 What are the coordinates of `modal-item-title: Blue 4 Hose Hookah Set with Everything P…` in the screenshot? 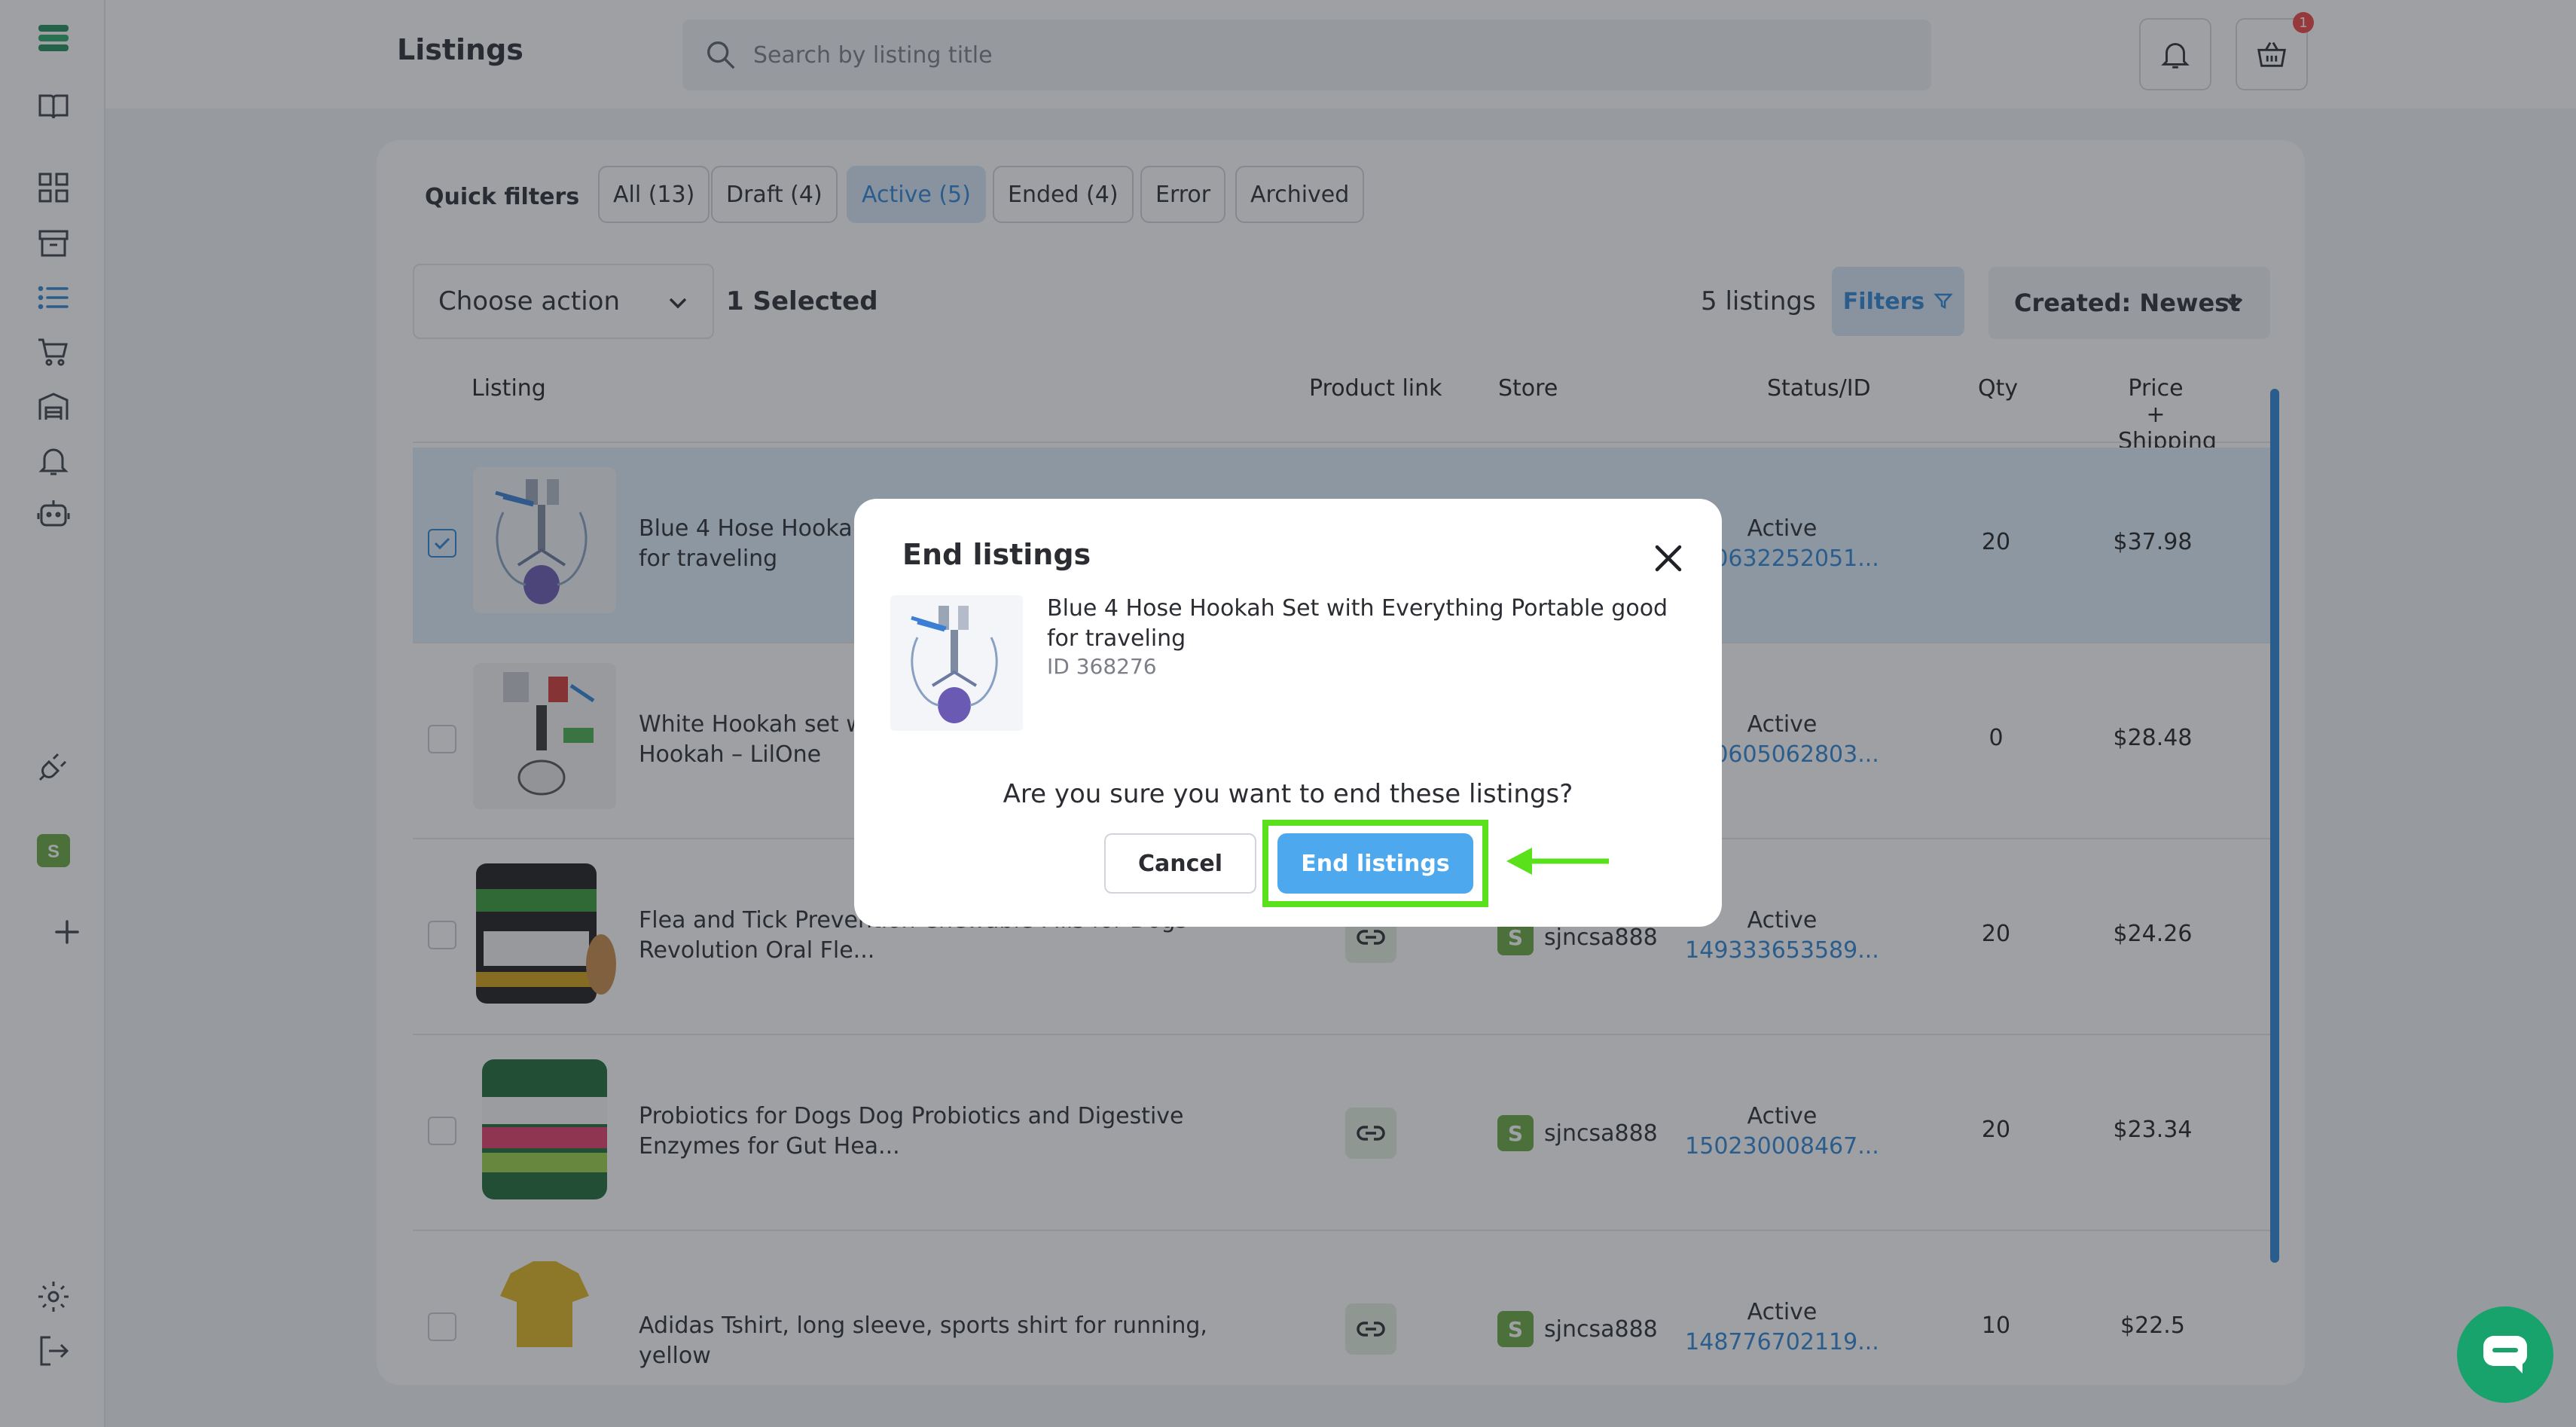 It's located at (1358, 623).